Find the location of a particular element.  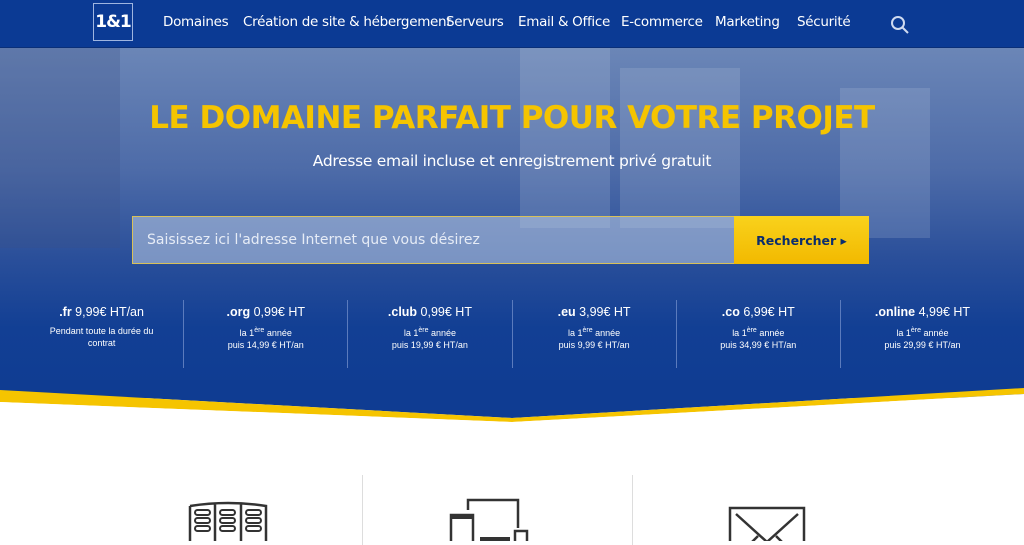

tld: .co is located at coordinates (730, 312).